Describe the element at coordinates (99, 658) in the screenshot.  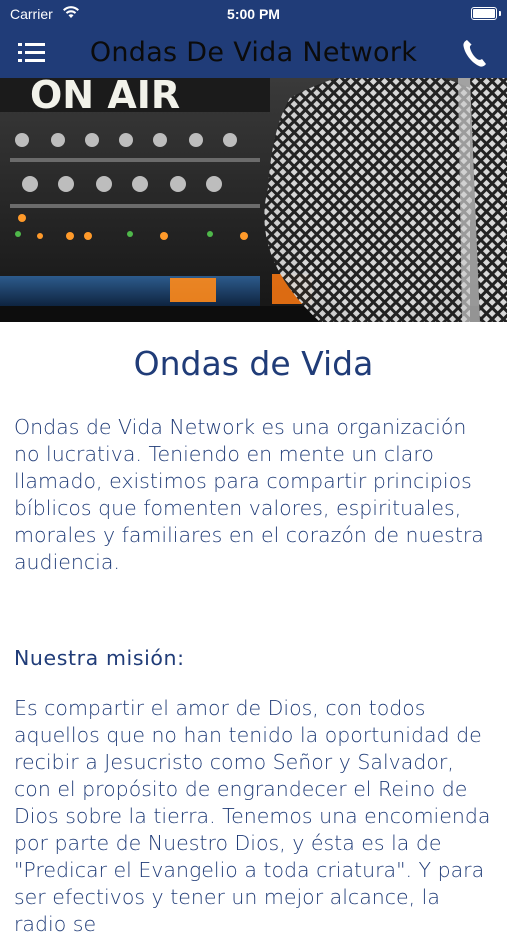
I see `mission-heading: Nuestra misión:` at that location.